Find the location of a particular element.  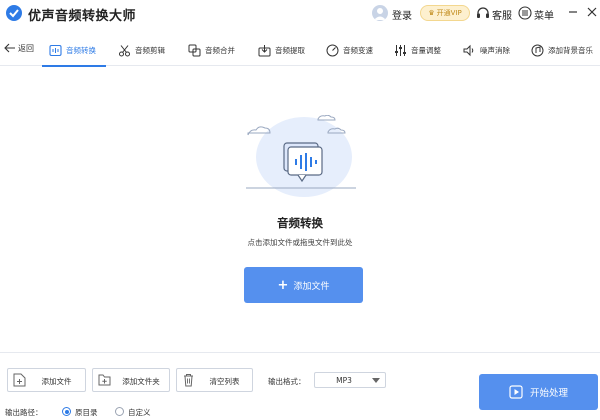

output-format-select: MP3 is located at coordinates (350, 380).